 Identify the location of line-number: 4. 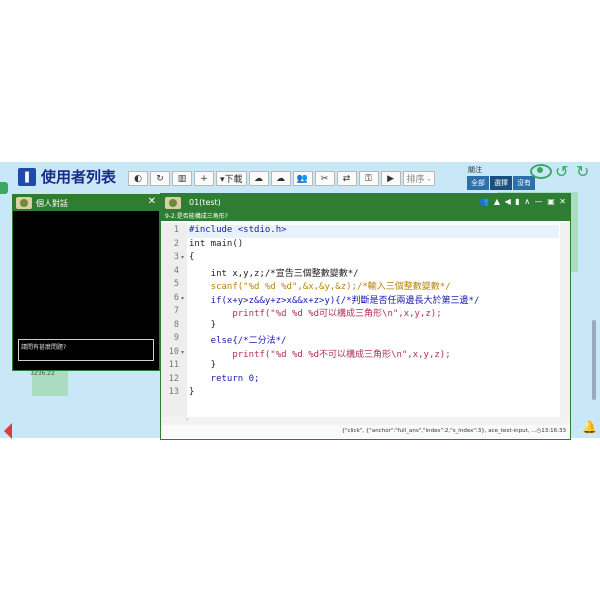
(176, 270).